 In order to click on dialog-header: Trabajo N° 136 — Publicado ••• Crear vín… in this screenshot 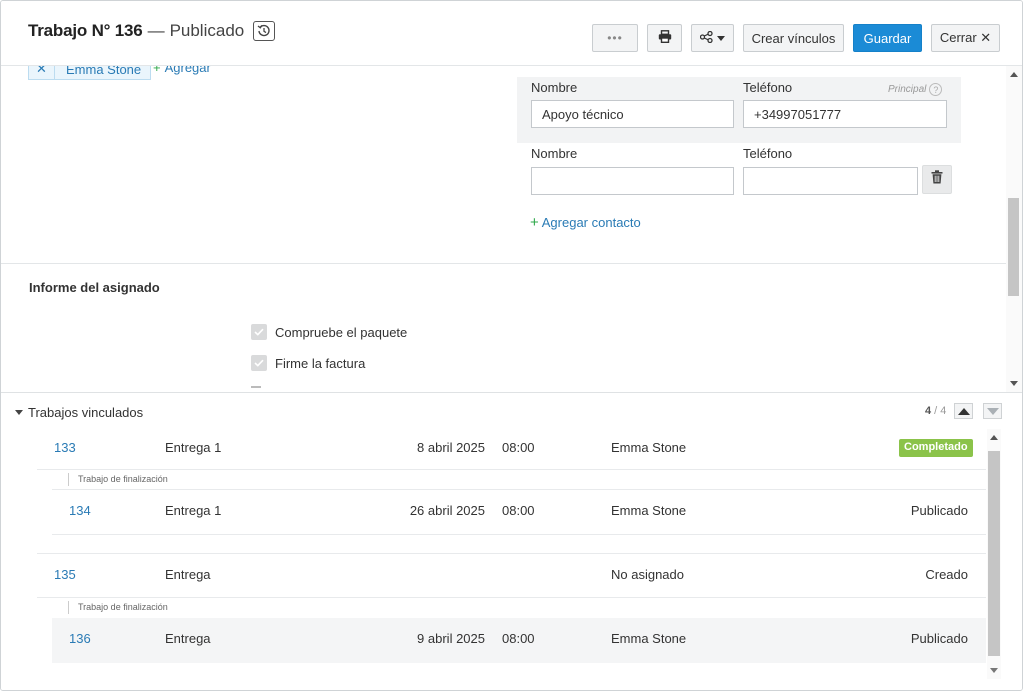, I will do `click(511, 33)`.